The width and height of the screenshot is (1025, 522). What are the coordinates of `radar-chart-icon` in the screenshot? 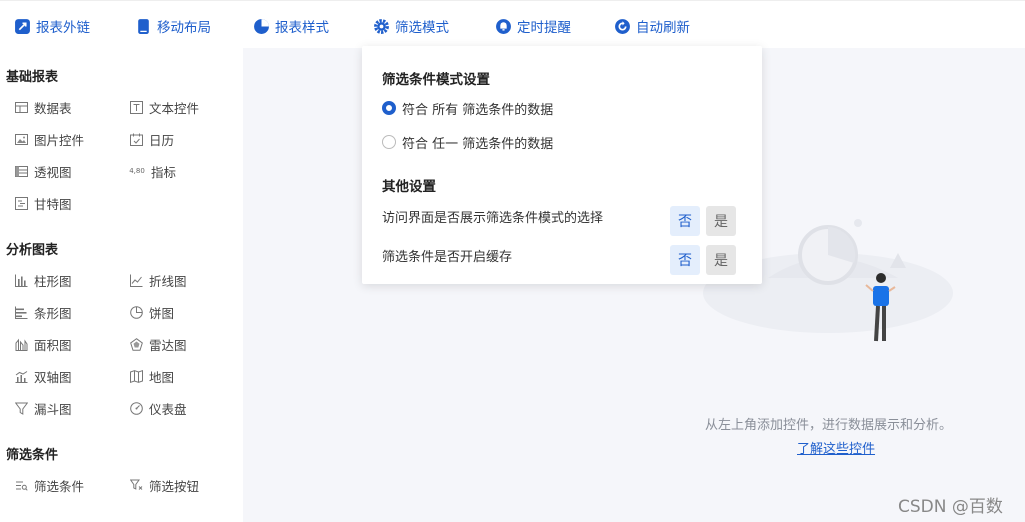 It's located at (136, 344).